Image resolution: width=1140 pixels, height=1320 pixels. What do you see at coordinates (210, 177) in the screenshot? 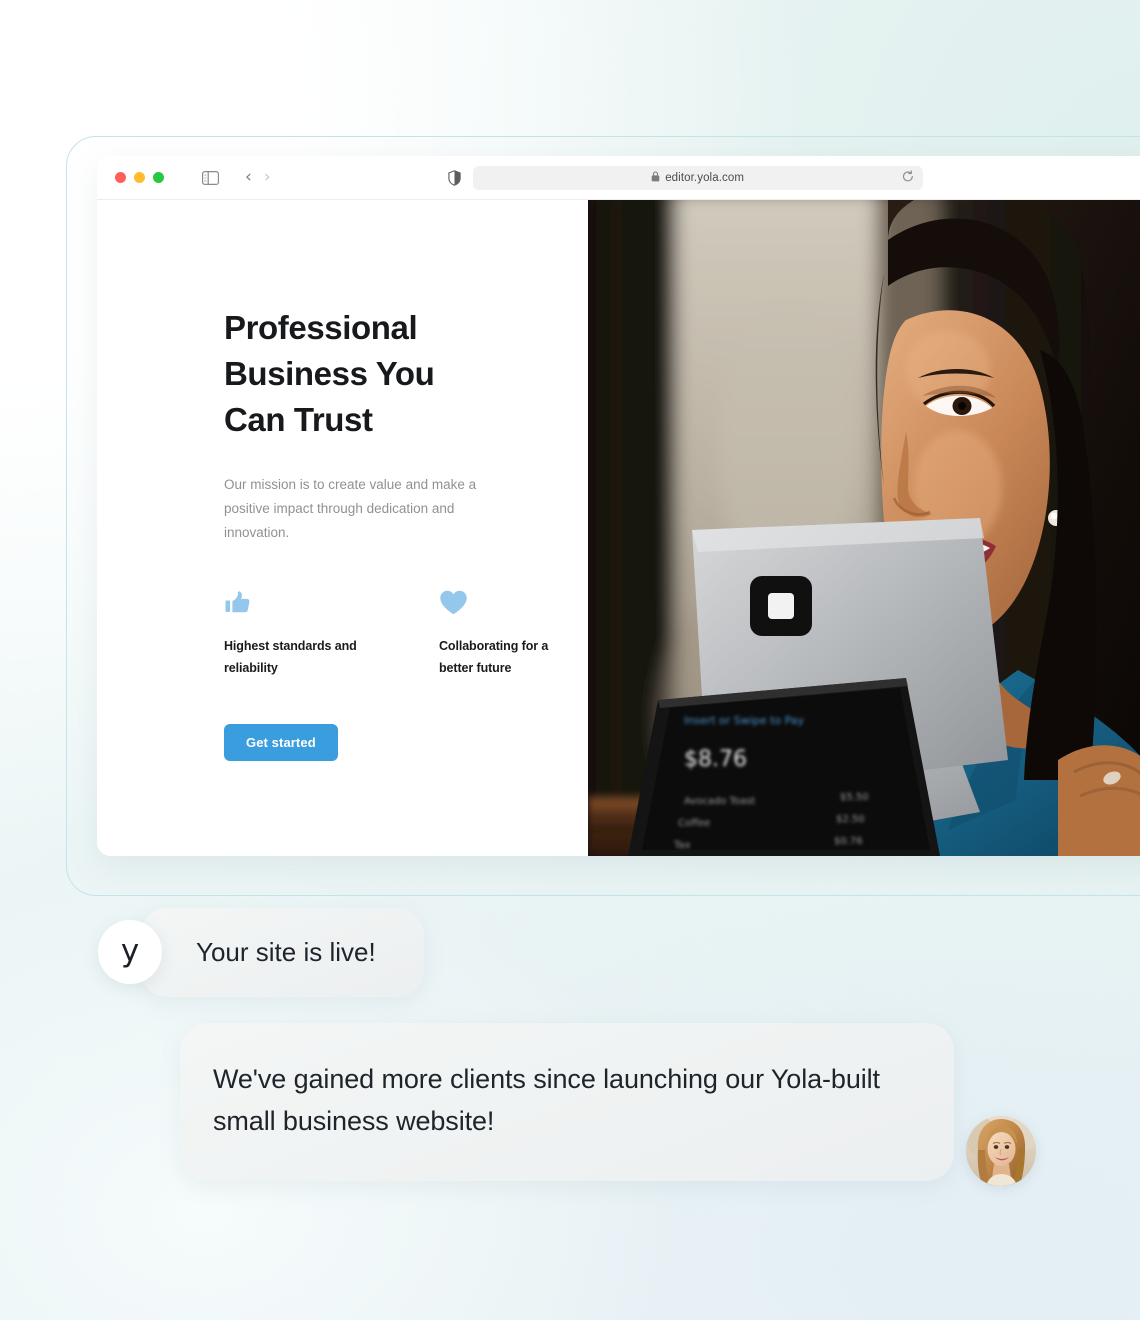
I see `sidebar-toggle-icon` at bounding box center [210, 177].